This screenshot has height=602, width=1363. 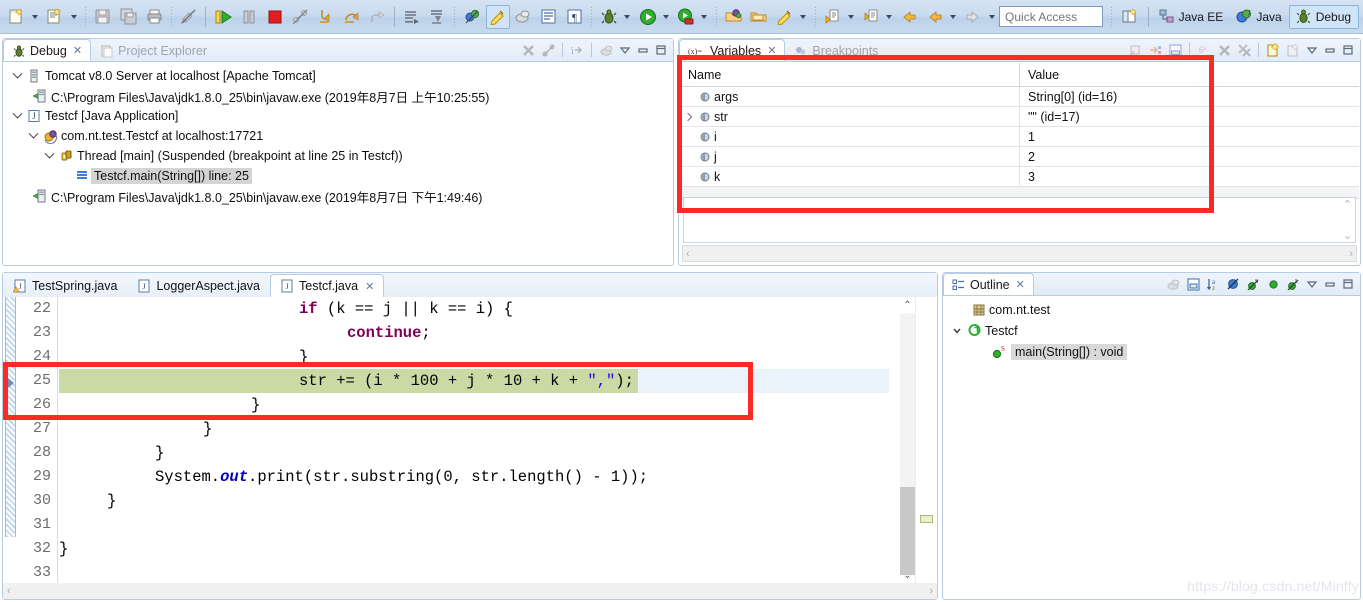 What do you see at coordinates (1233, 284) in the screenshot?
I see `hide-fields-icon` at bounding box center [1233, 284].